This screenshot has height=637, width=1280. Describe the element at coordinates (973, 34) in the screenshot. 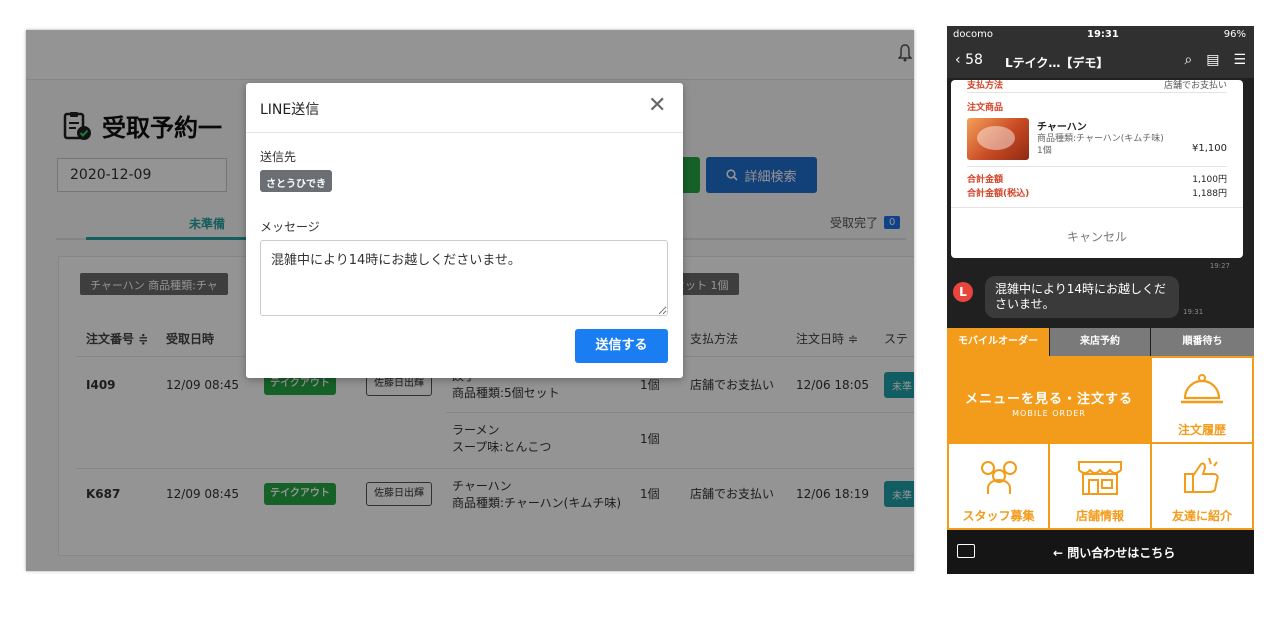

I see `carrier-label: docomo` at that location.